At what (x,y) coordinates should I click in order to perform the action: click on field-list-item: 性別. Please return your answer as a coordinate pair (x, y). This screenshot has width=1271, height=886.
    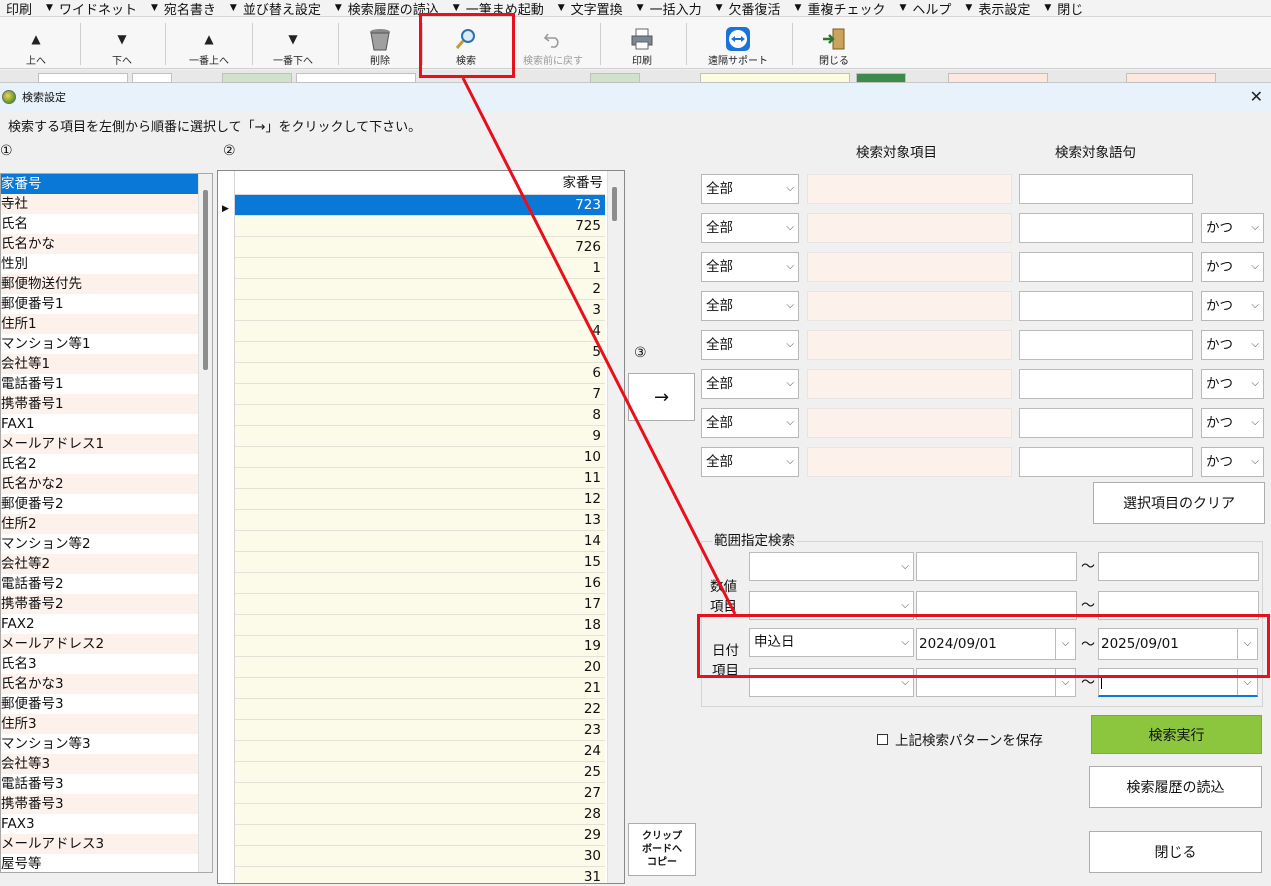
    Looking at the image, I should click on (100, 264).